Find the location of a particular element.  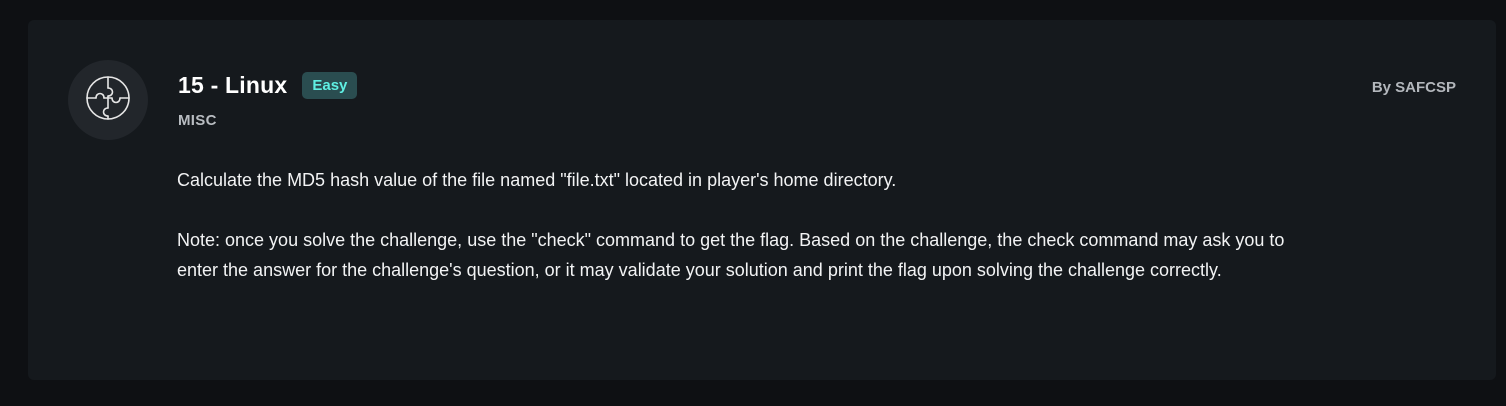

puzzle-icon is located at coordinates (108, 100).